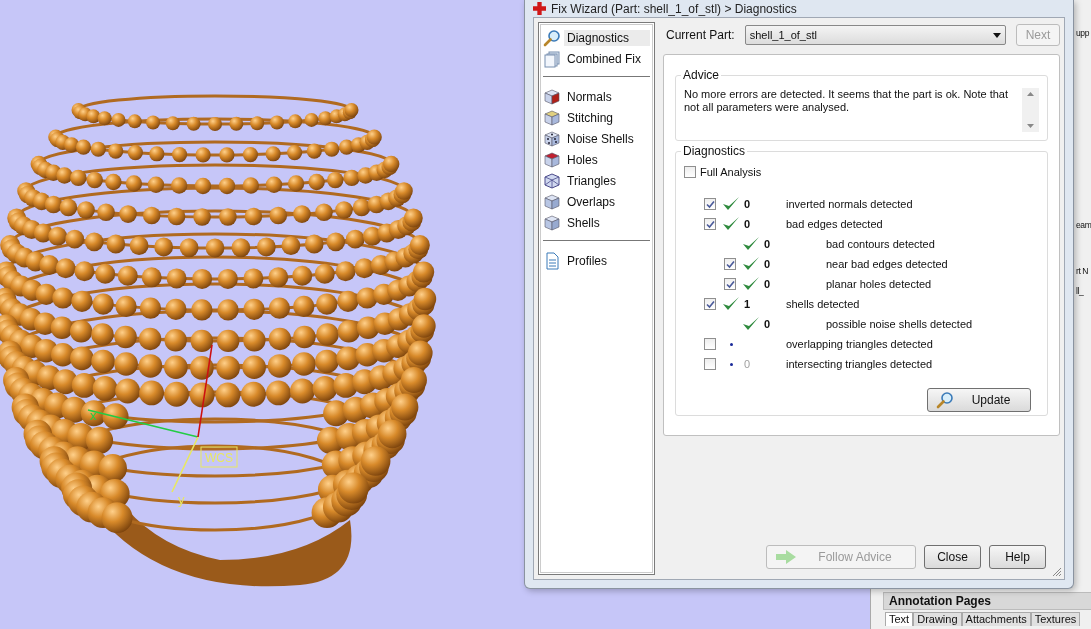 The height and width of the screenshot is (629, 1091). I want to click on tab: Textures, so click(1055, 619).